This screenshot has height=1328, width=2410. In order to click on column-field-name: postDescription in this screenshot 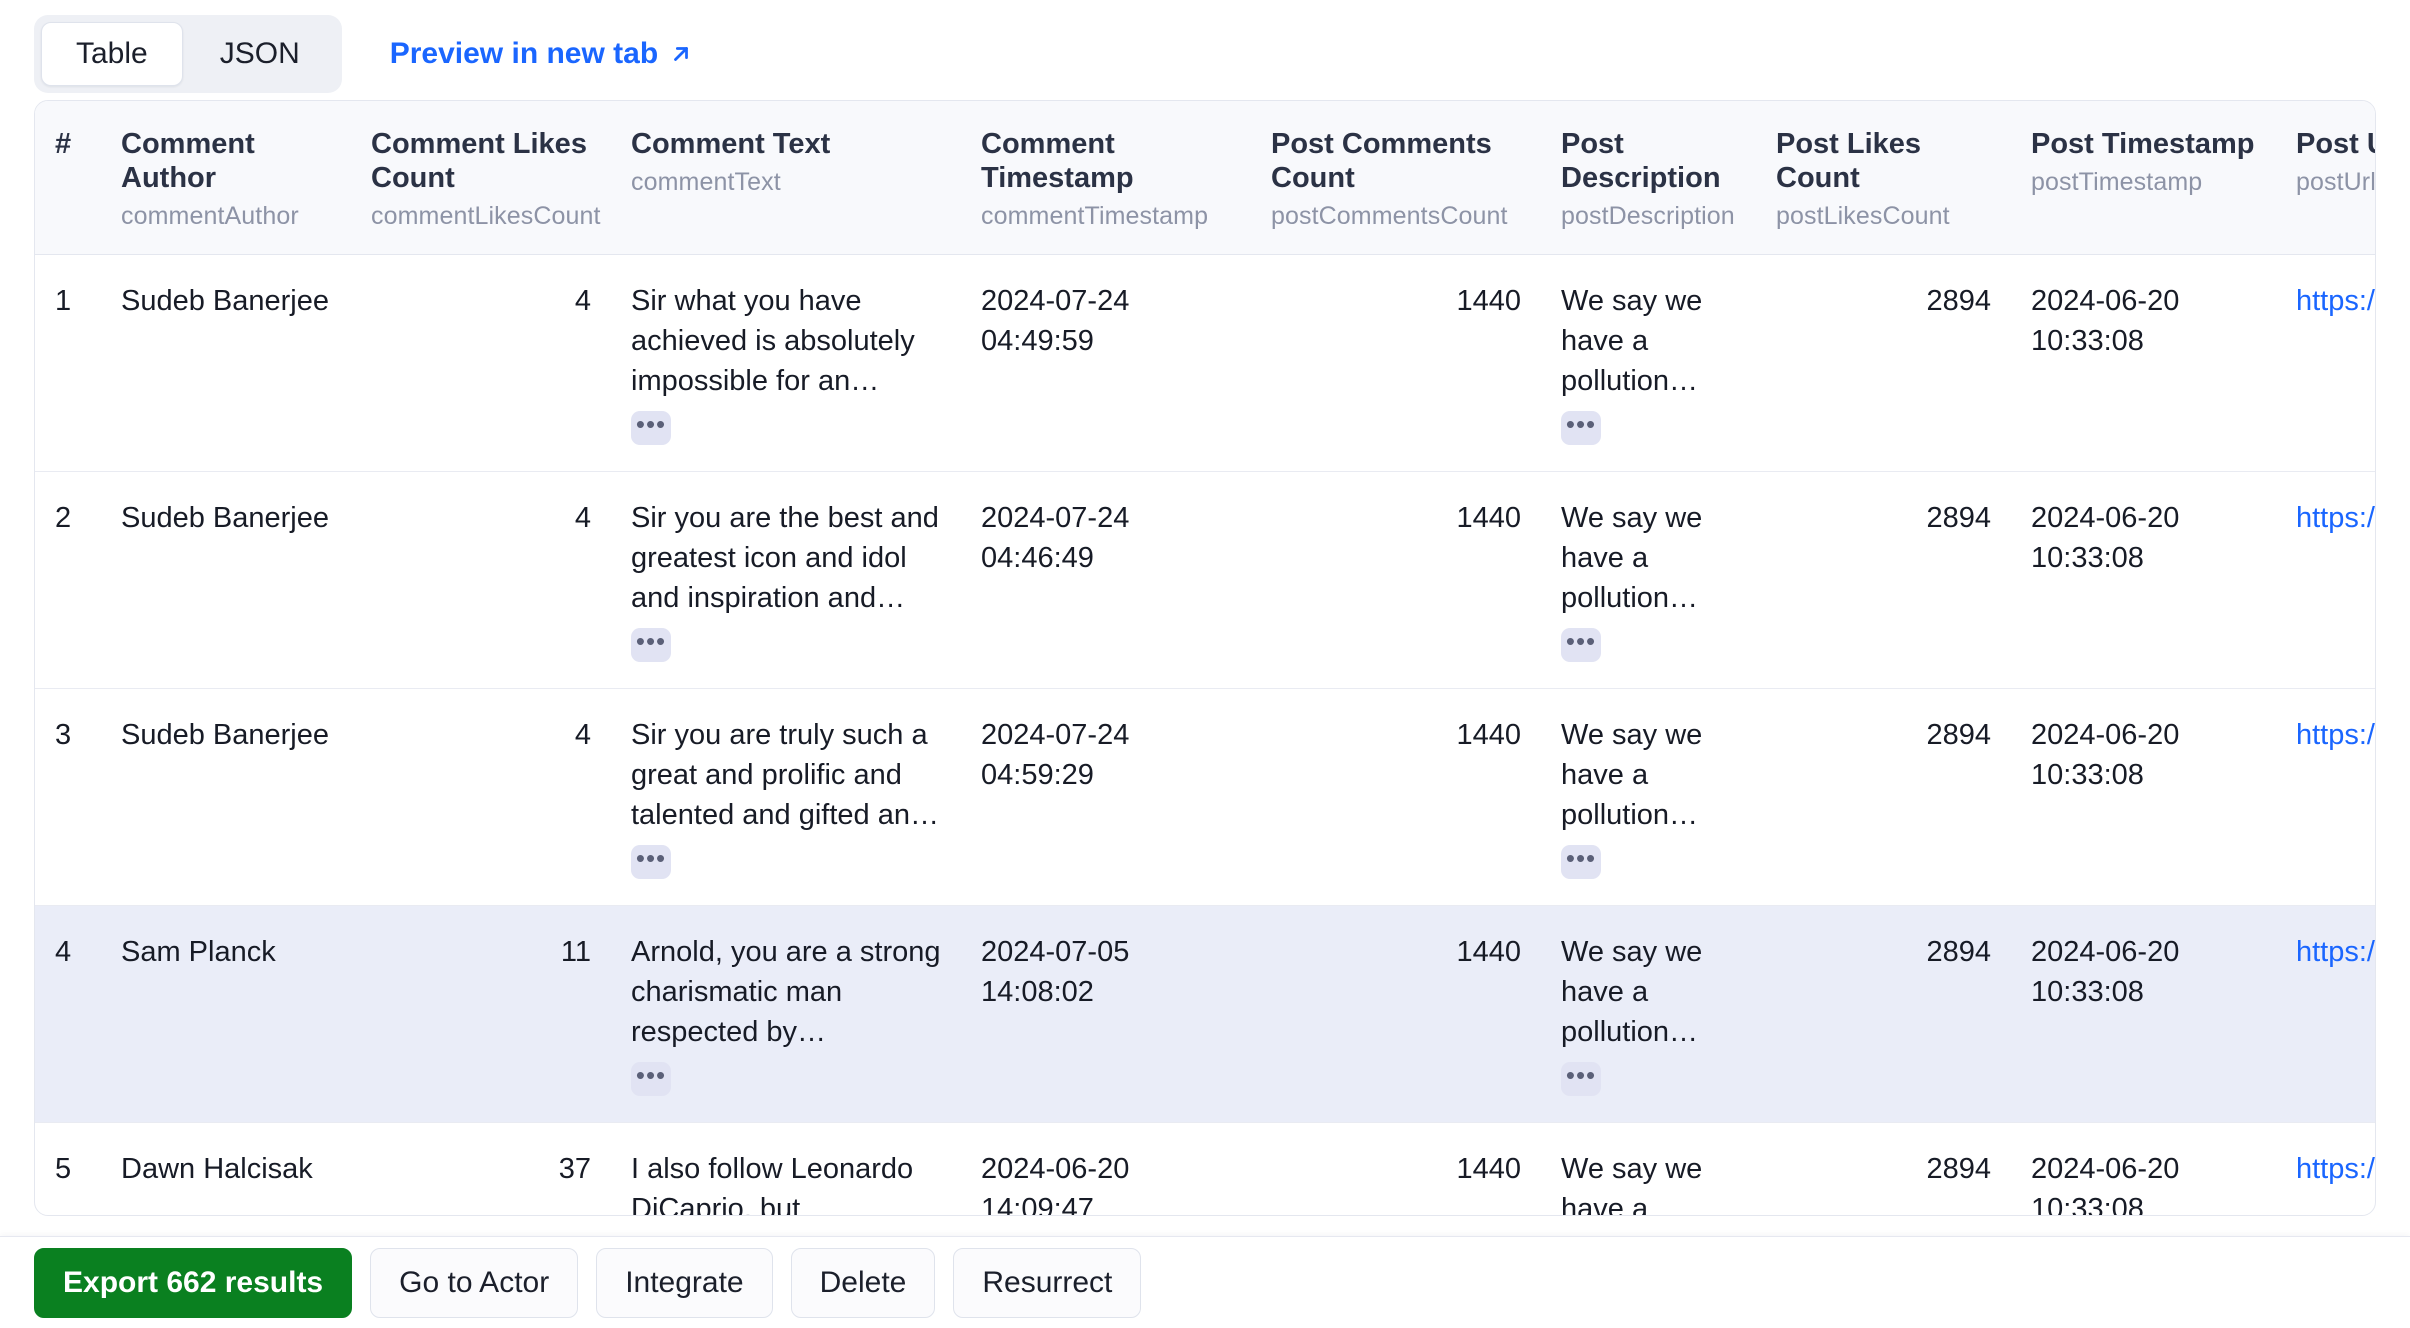, I will do `click(1648, 216)`.